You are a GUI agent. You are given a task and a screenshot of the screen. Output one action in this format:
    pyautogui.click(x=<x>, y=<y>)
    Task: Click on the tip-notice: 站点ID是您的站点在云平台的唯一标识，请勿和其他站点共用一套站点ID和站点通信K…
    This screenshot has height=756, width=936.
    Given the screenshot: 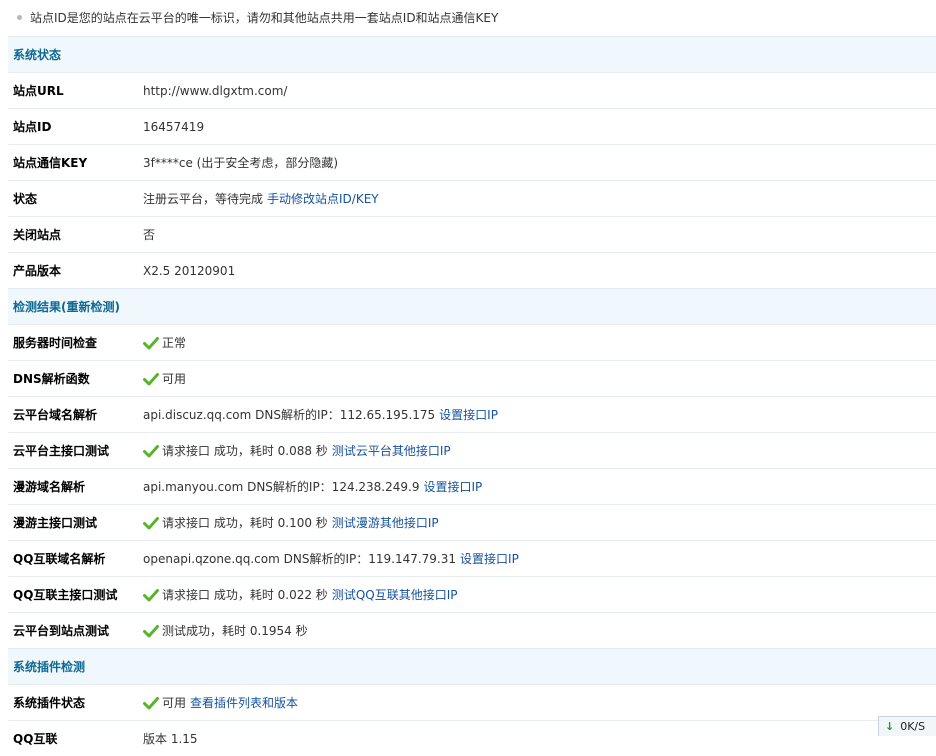 What is the action you would take?
    pyautogui.click(x=468, y=17)
    